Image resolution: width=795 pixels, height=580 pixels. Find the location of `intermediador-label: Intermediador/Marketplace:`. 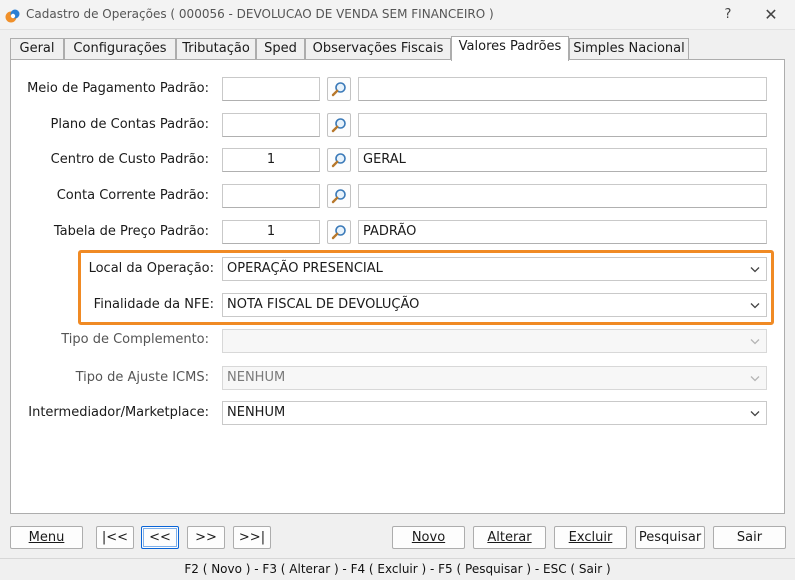

intermediador-label: Intermediador/Marketplace: is located at coordinates (118, 412).